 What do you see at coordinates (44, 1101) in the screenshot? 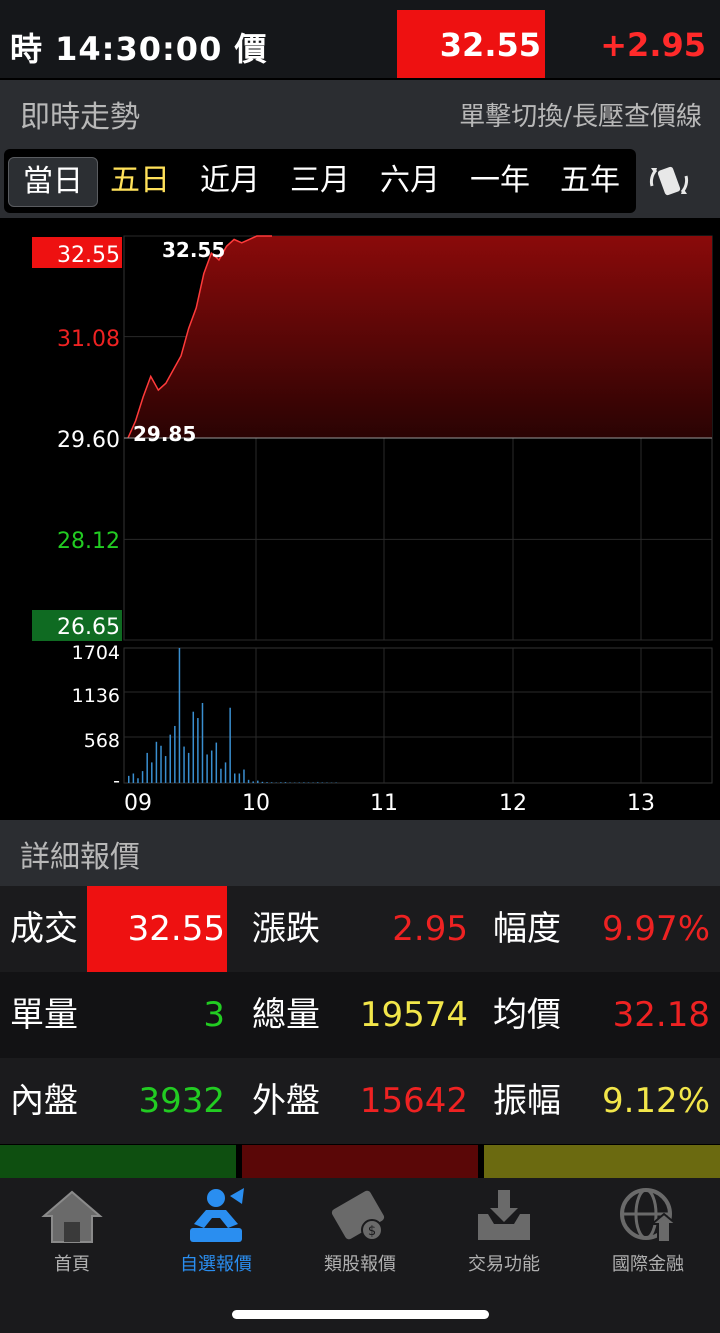
I see `bid-volume-label: 內盤` at bounding box center [44, 1101].